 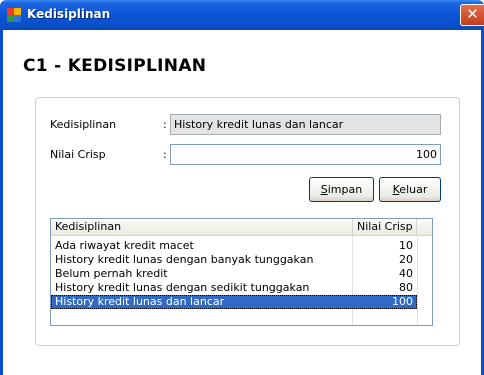 I want to click on keluar-label: eluar, so click(x=413, y=189).